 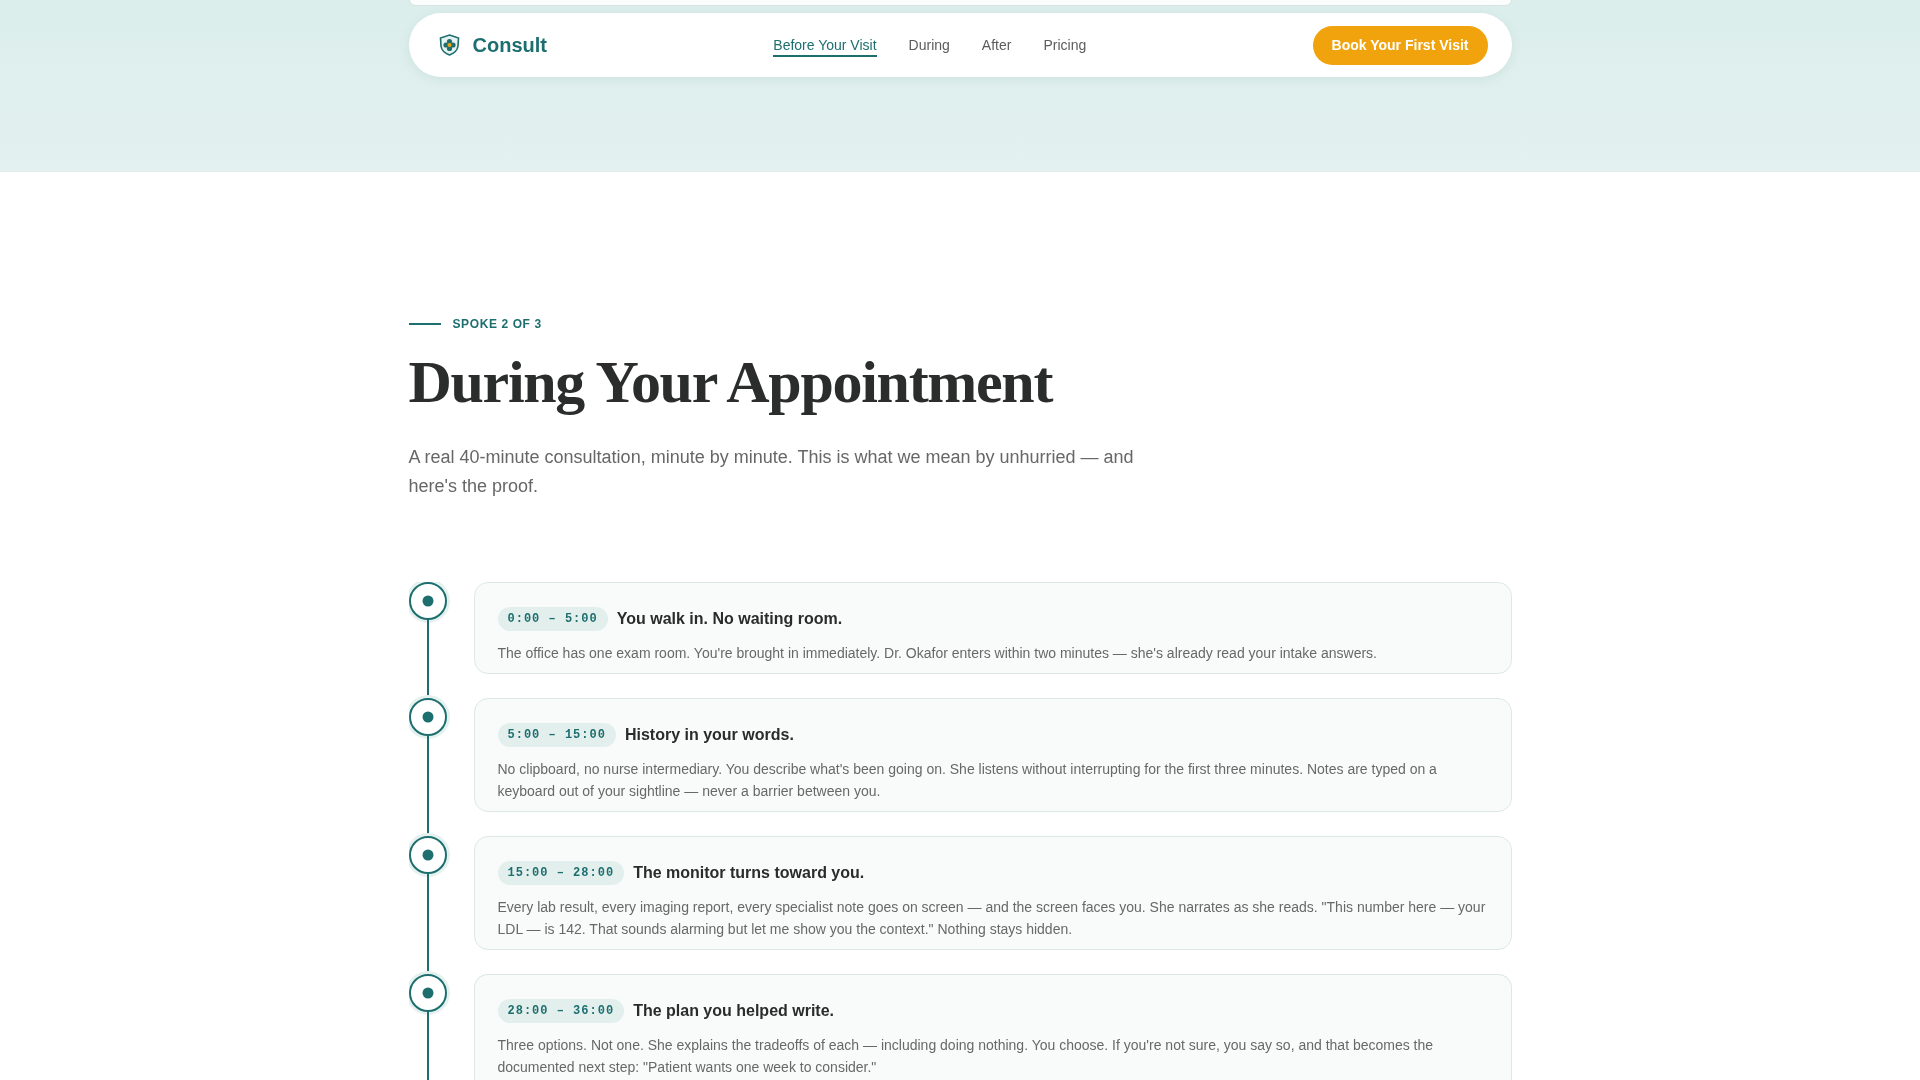 What do you see at coordinates (734, 1011) in the screenshot?
I see `step-title: The plan you helped write.` at bounding box center [734, 1011].